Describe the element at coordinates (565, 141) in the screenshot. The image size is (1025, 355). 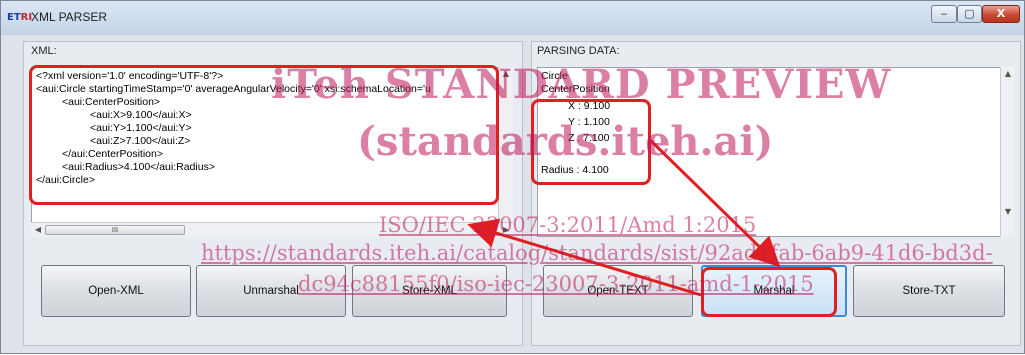
I see `watermark-site: (standards.iteh.ai)` at that location.